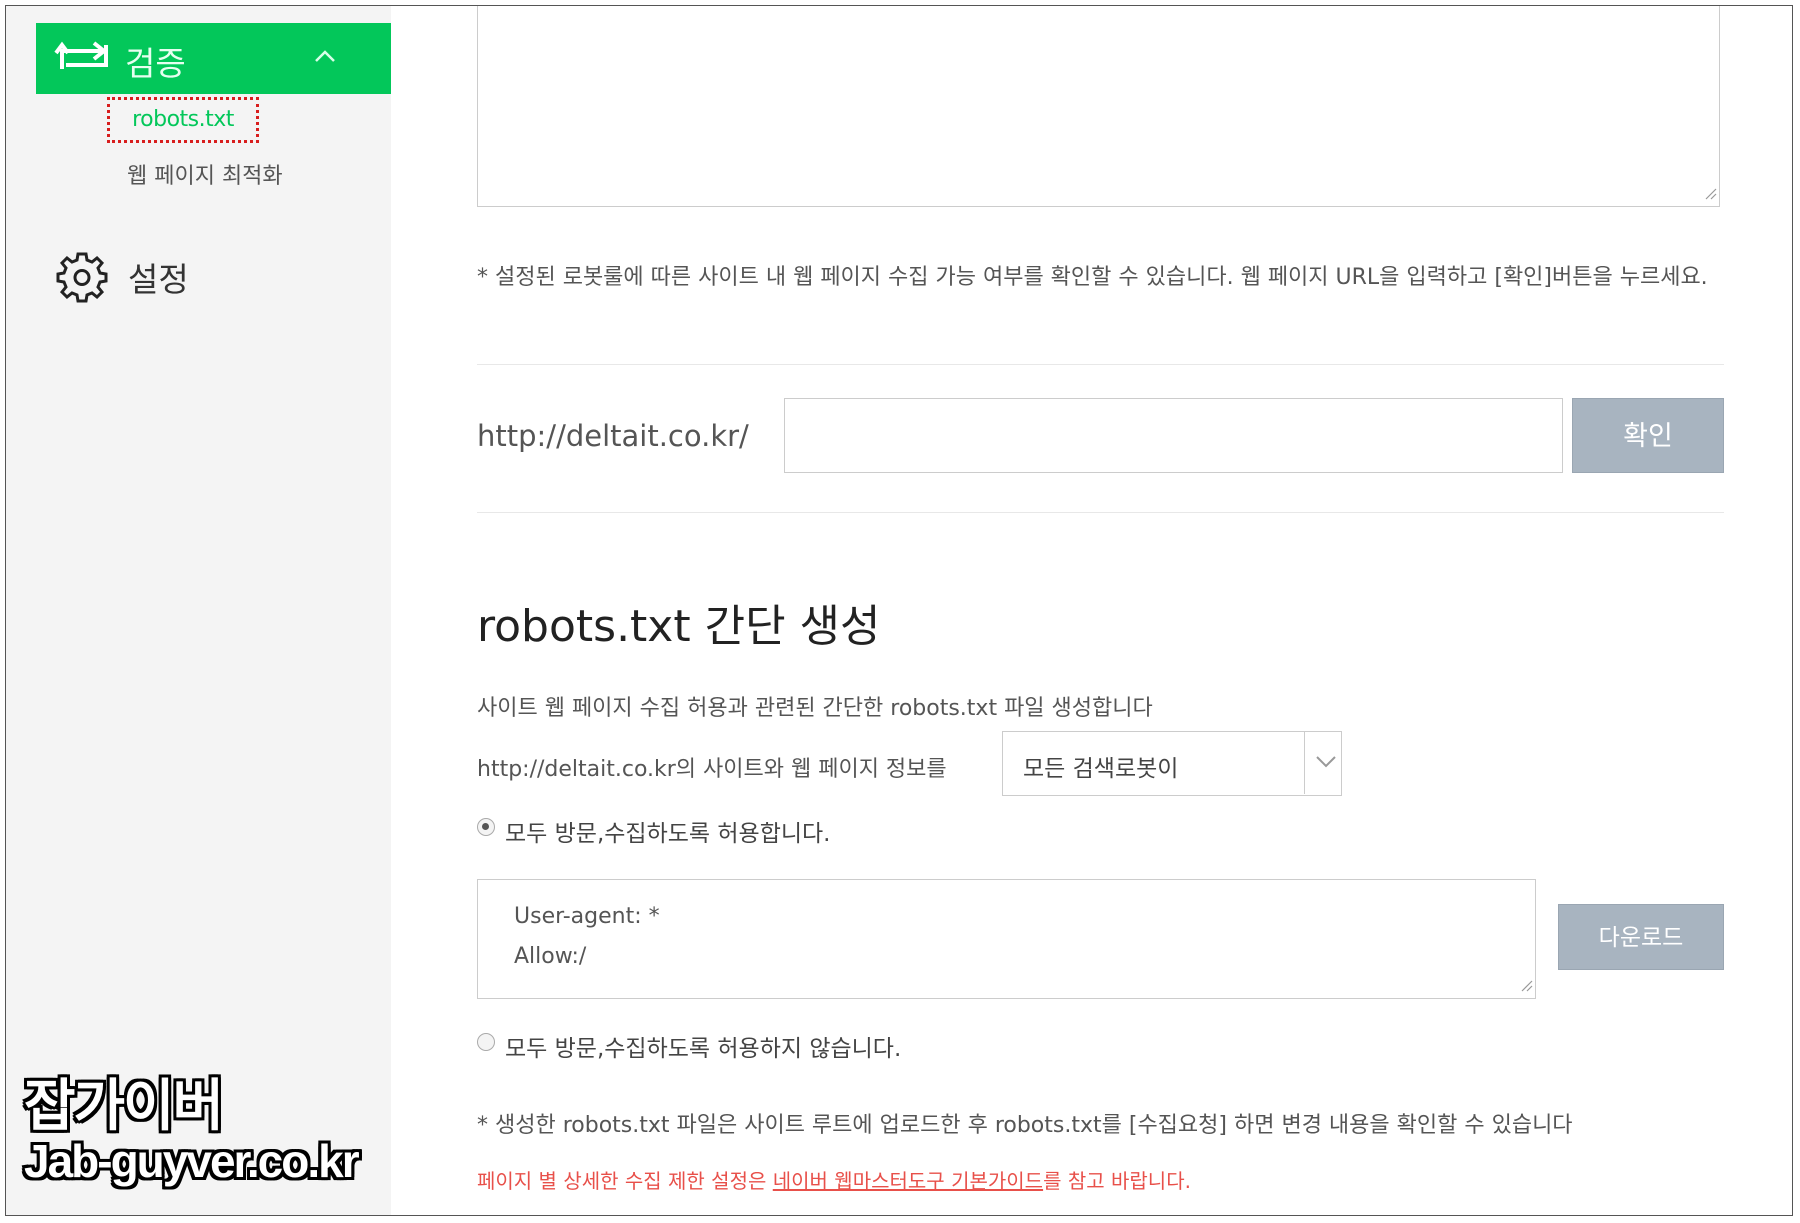  I want to click on site-prefix-text: http://deltait.co.kr의 사이트와 웹 페이지 정보를, so click(712, 769).